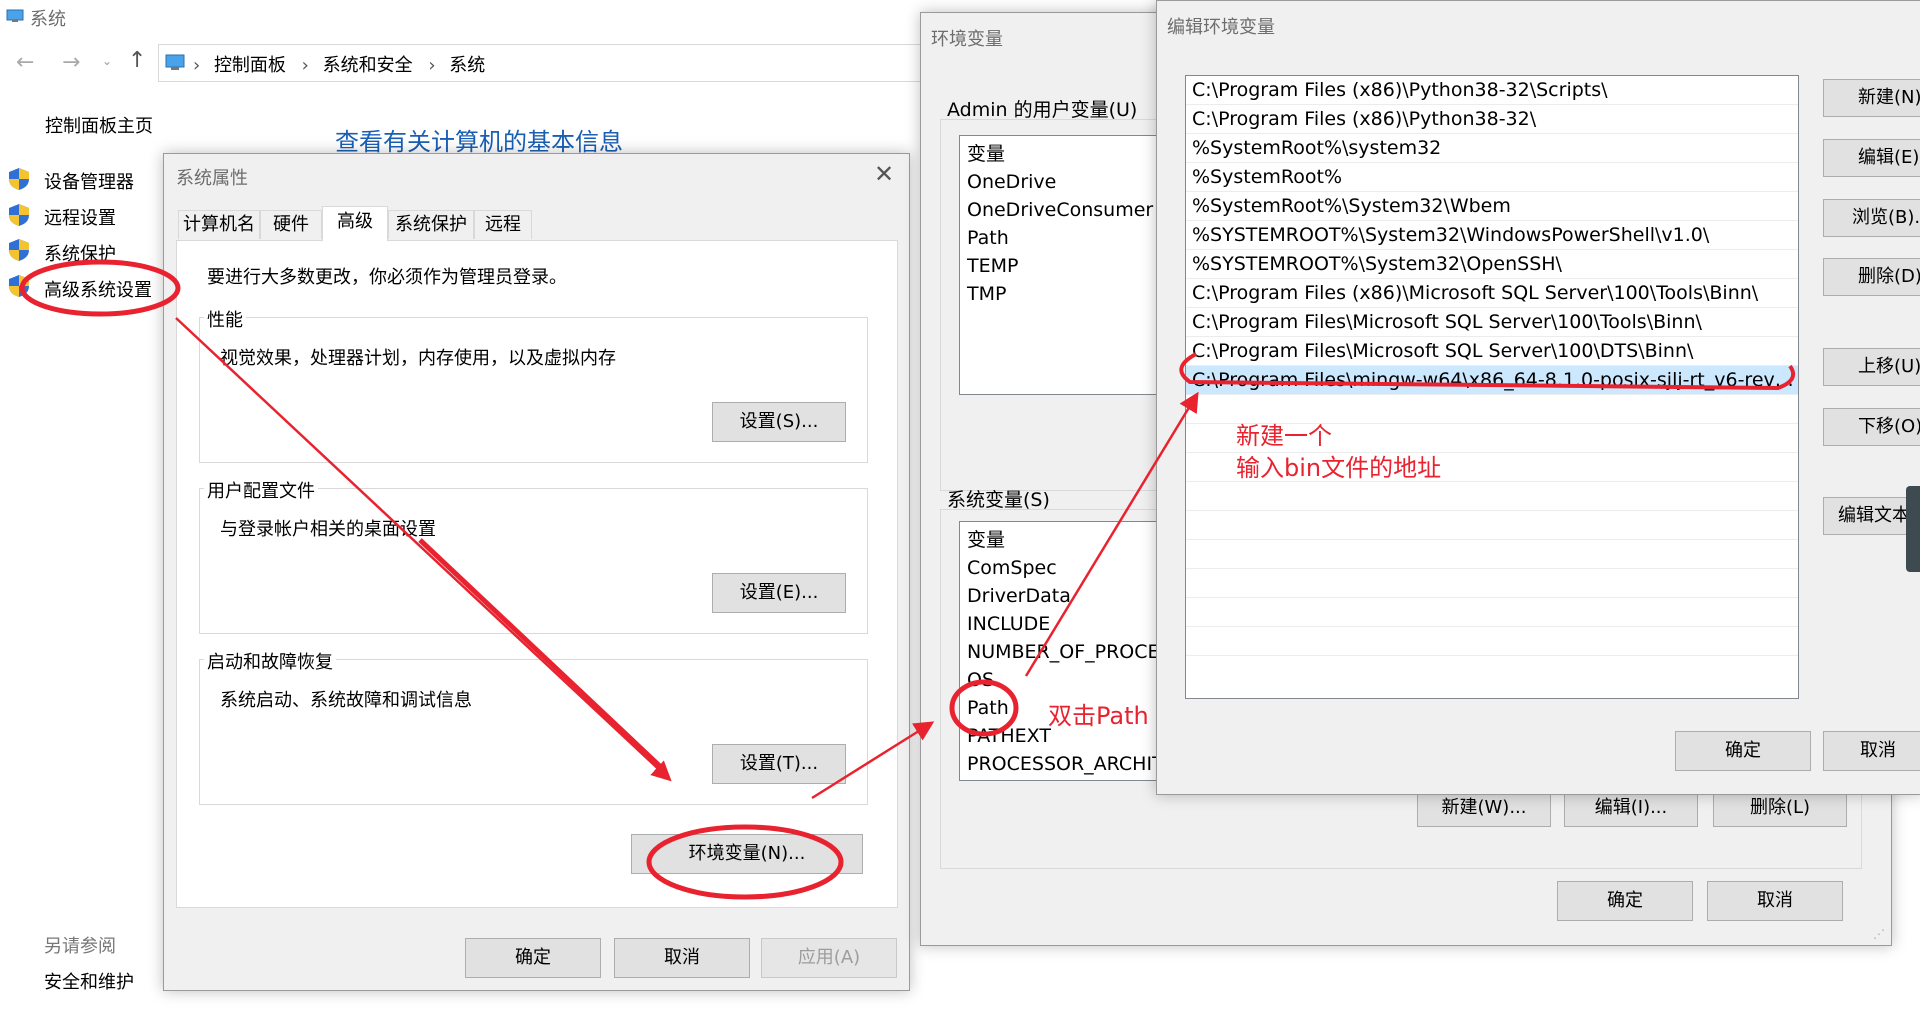 This screenshot has width=1920, height=1020. Describe the element at coordinates (1098, 716) in the screenshot. I see `annotation-double-click: 双击Path` at that location.